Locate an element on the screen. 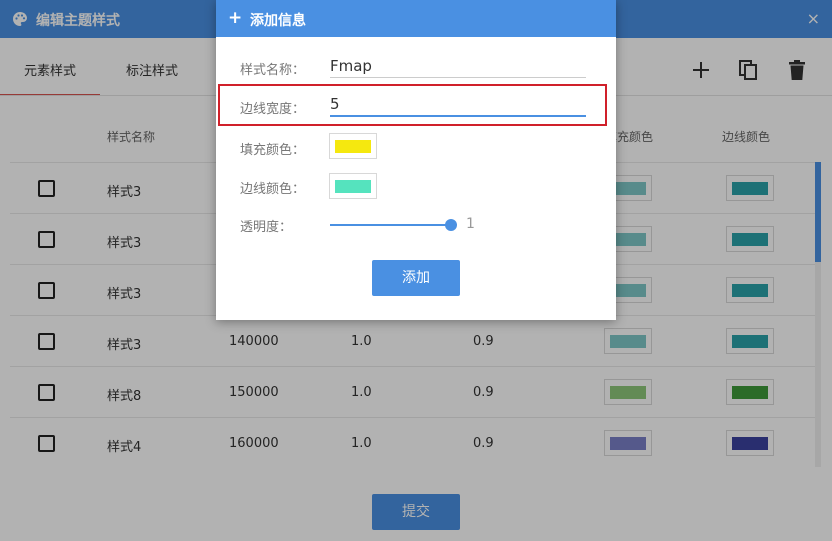 This screenshot has width=832, height=541. opacity-slider-track is located at coordinates (391, 225).